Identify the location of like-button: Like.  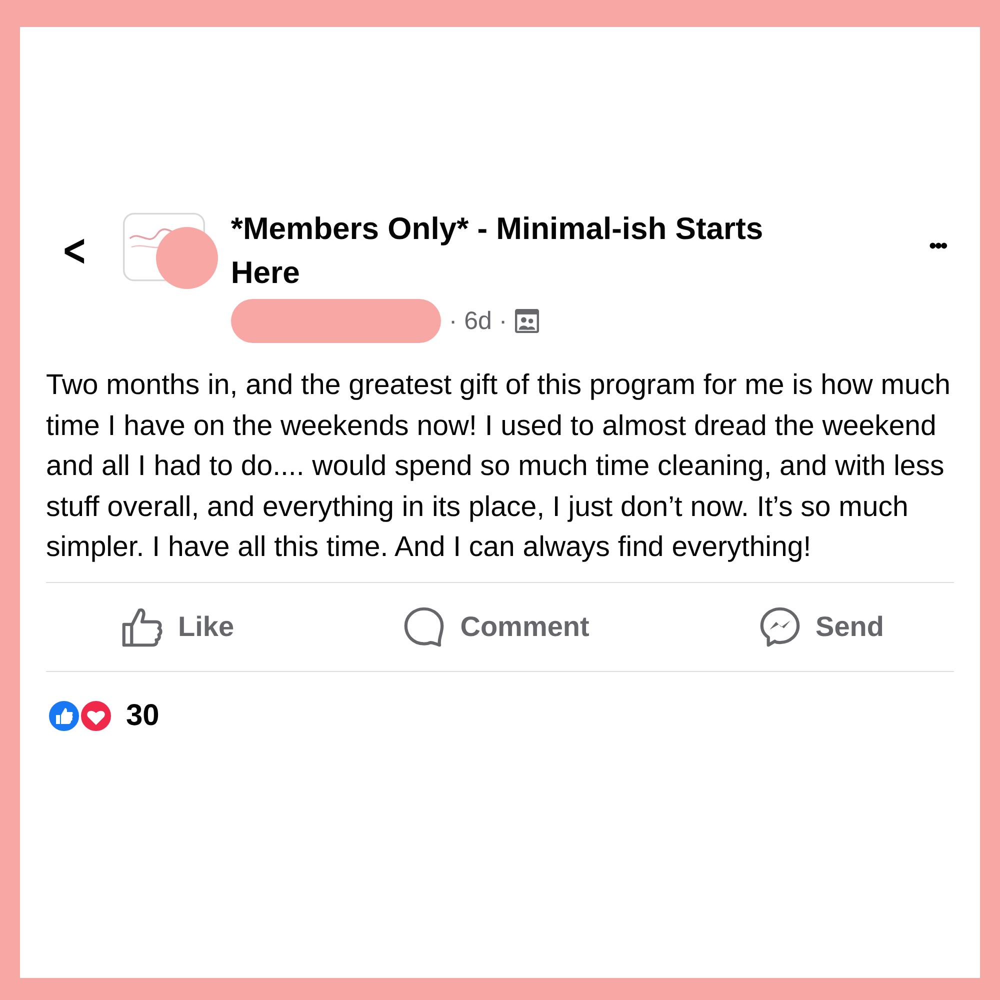
(177, 626).